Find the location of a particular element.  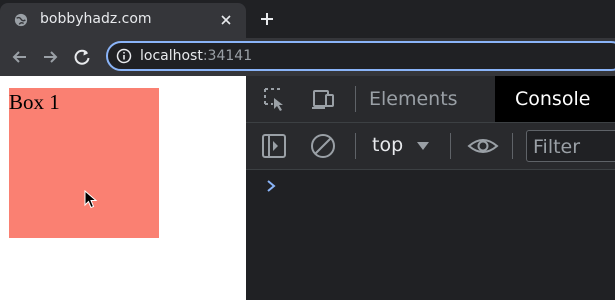

close-icon is located at coordinates (226, 20).